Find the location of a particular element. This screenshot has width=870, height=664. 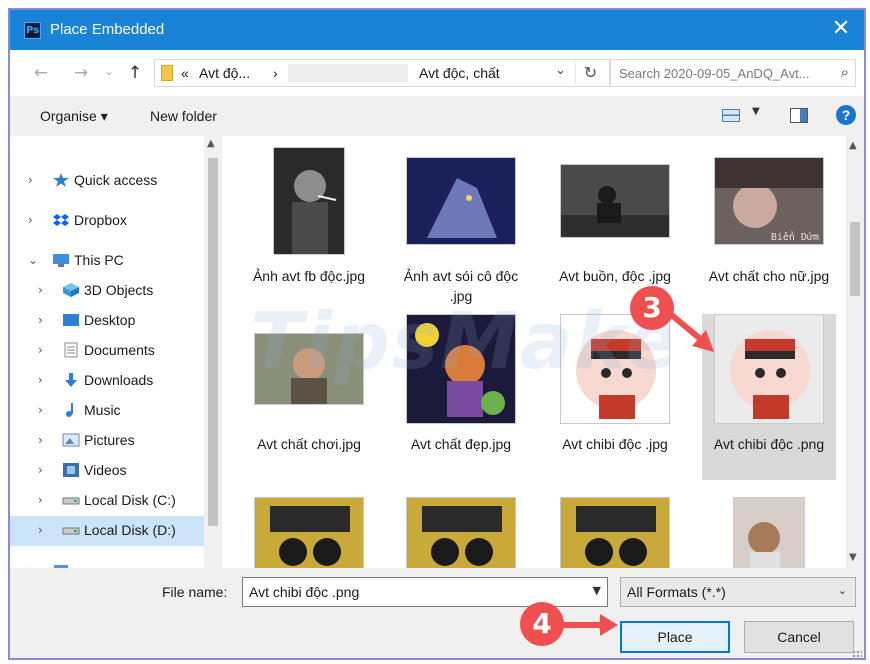

watermark: TipsMake is located at coordinates (464, 350).